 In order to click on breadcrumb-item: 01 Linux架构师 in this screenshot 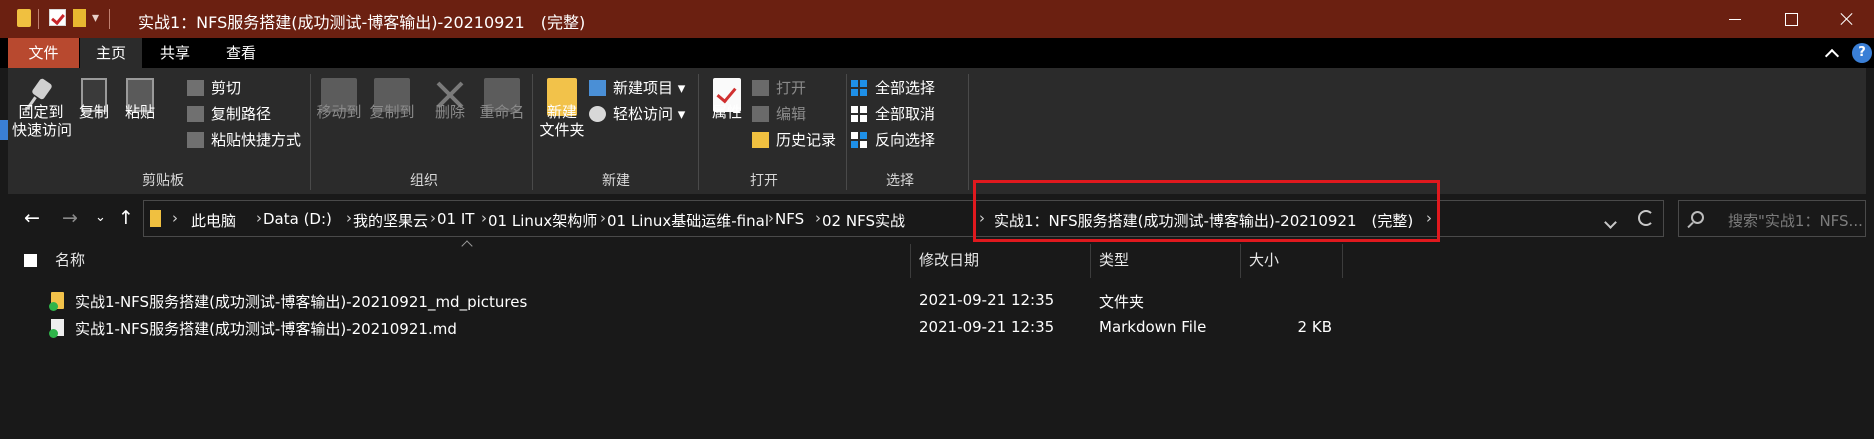, I will do `click(542, 220)`.